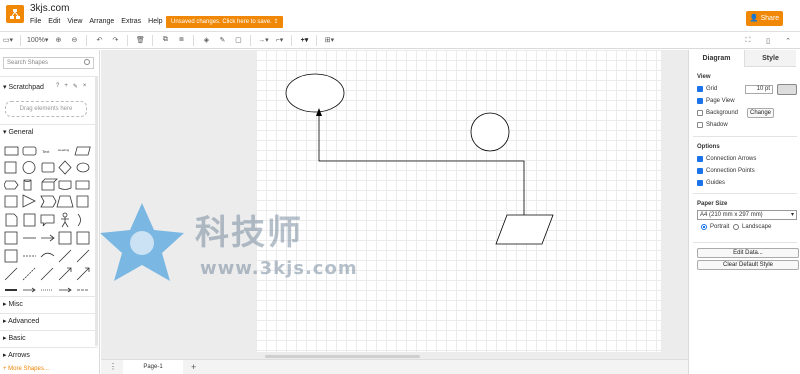 The height and width of the screenshot is (374, 800). I want to click on section-label: Advanced, so click(24, 321).